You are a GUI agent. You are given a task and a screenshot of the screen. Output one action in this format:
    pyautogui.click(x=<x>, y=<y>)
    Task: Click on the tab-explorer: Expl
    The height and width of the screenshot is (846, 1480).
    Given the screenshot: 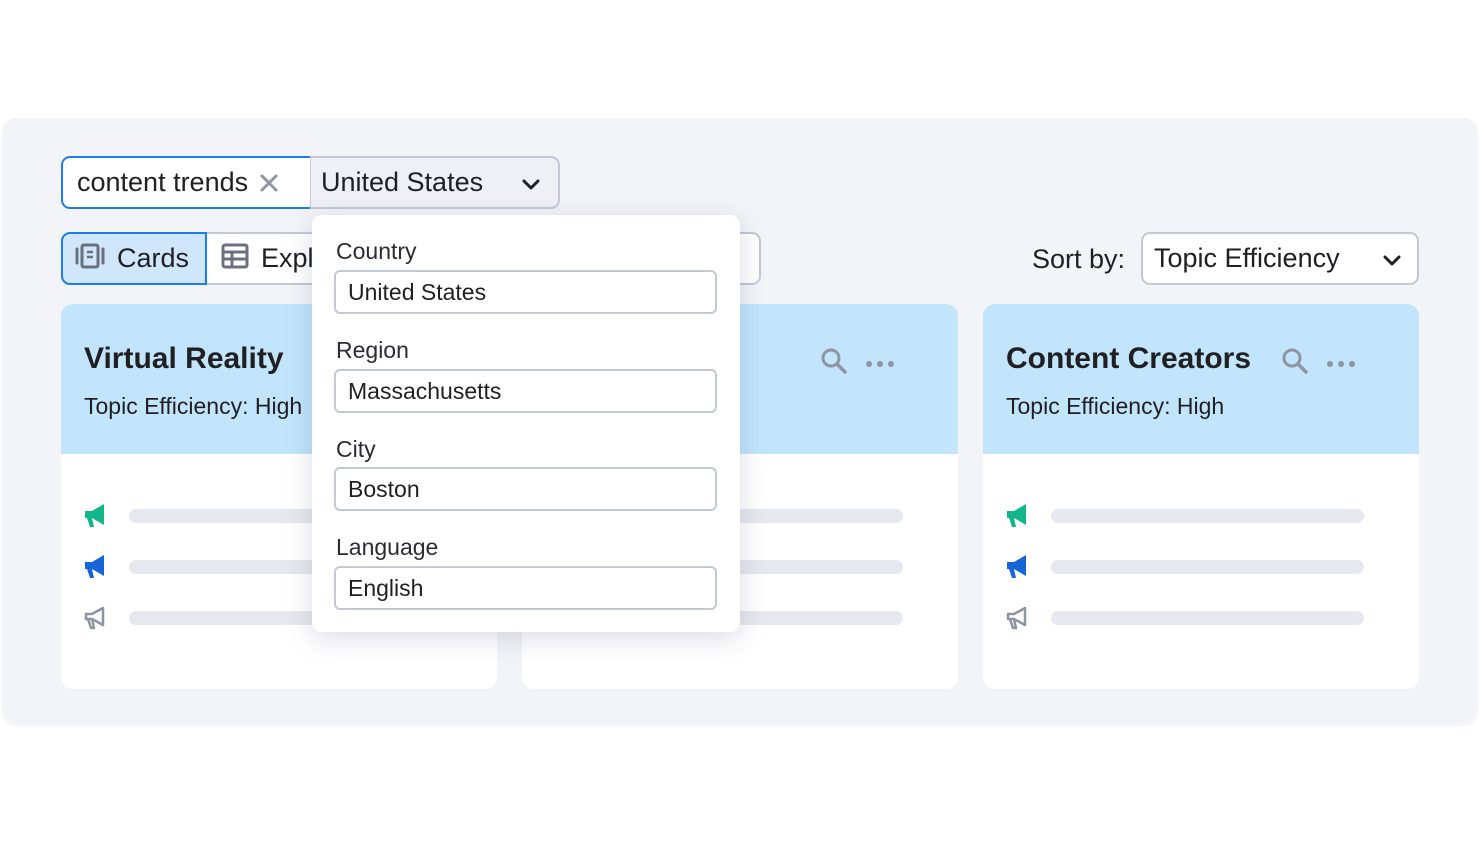 What is the action you would take?
    pyautogui.click(x=261, y=258)
    